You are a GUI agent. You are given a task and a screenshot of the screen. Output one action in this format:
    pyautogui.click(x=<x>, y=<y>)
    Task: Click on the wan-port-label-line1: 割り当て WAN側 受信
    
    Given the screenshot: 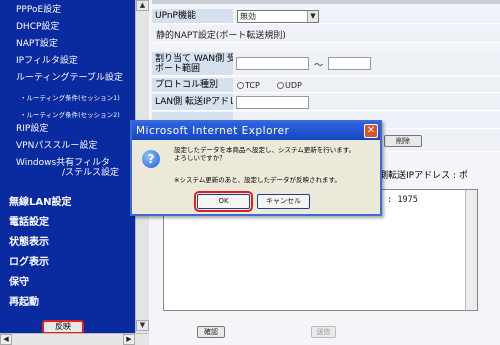 What is the action you would take?
    pyautogui.click(x=200, y=59)
    